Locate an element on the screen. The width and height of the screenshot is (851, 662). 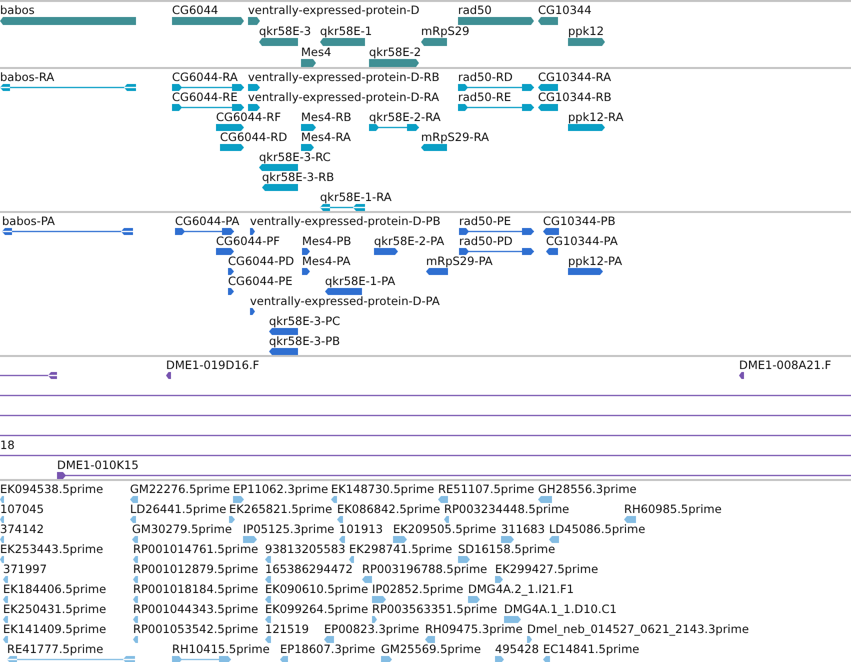
feature-label: ventrally-expressed-protein-D-PB is located at coordinates (345, 221).